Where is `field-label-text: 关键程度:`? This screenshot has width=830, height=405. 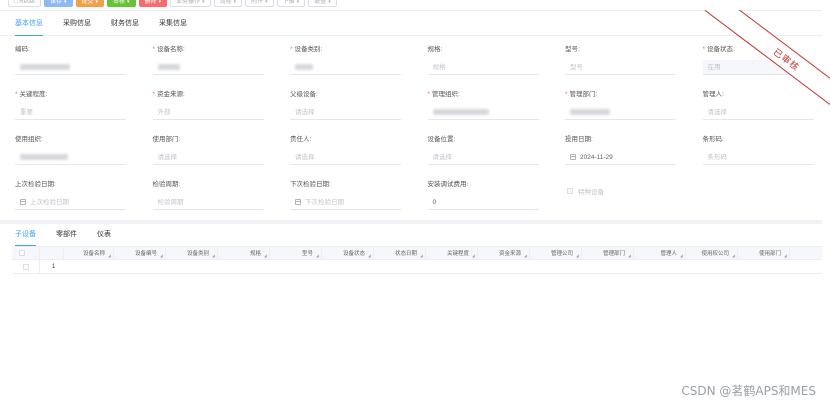 field-label-text: 关键程度: is located at coordinates (33, 94).